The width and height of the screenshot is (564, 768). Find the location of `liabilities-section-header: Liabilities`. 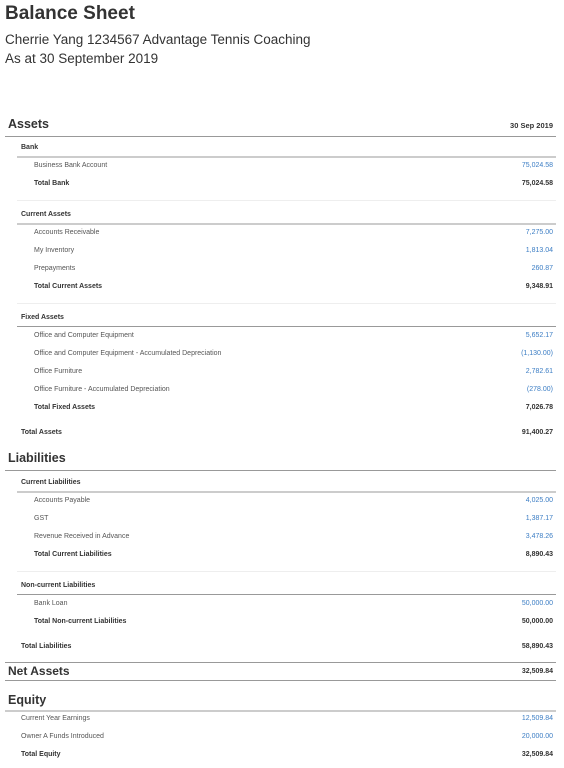

liabilities-section-header: Liabilities is located at coordinates (280, 459).